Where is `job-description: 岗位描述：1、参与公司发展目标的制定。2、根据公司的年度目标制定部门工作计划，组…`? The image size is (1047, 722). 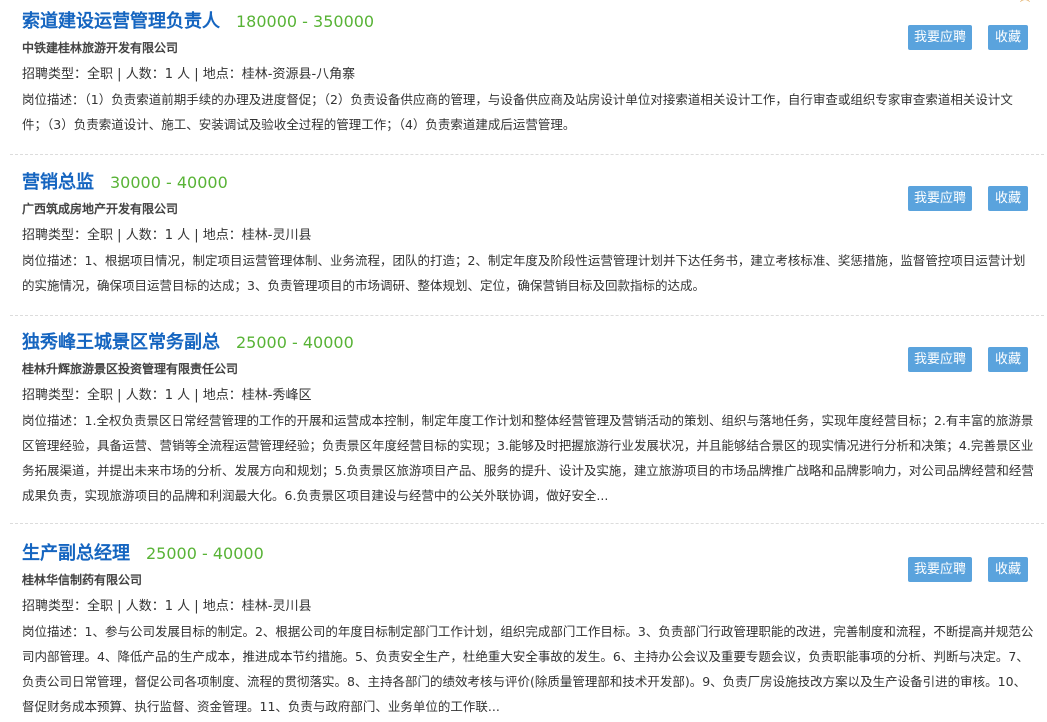 job-description: 岗位描述：1、参与公司发展目标的制定。2、根据公司的年度目标制定部门工作计划，组… is located at coordinates (529, 669).